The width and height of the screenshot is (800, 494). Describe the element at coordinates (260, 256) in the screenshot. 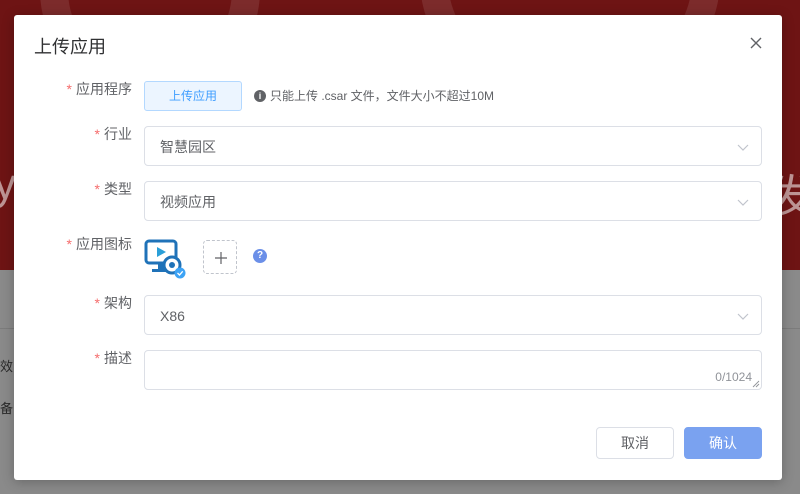

I see `help-icon: ?` at that location.